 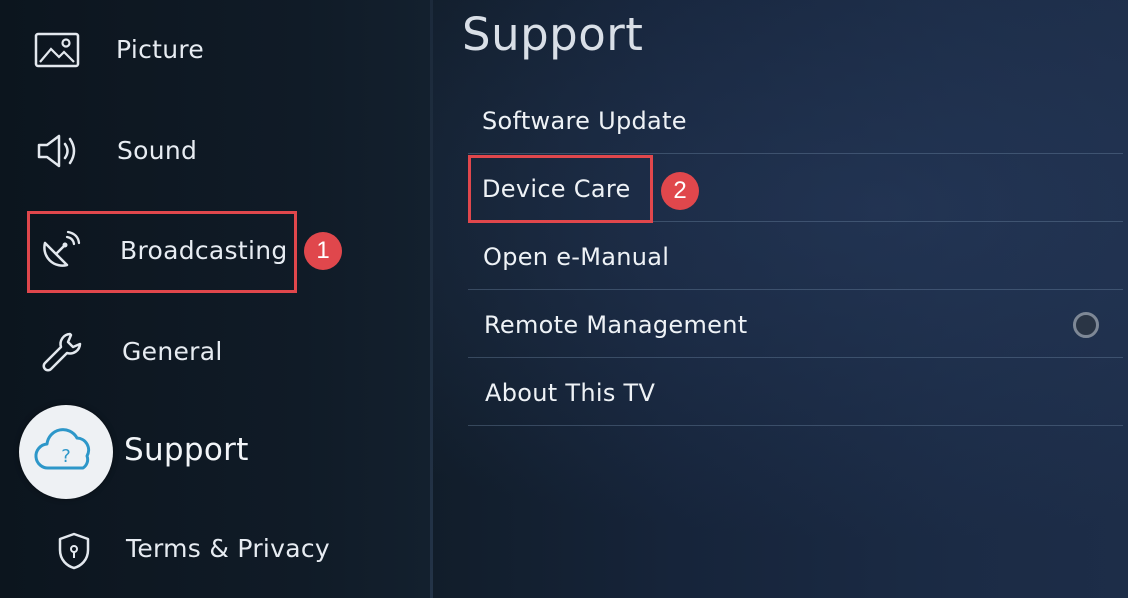 What do you see at coordinates (795, 257) in the screenshot?
I see `submenu-item-open-e-manual: Open e-Manual` at bounding box center [795, 257].